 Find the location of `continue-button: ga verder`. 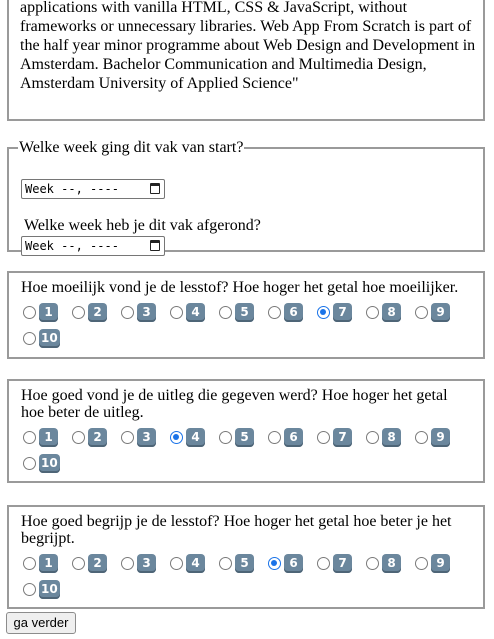

continue-button: ga verder is located at coordinates (41, 623).